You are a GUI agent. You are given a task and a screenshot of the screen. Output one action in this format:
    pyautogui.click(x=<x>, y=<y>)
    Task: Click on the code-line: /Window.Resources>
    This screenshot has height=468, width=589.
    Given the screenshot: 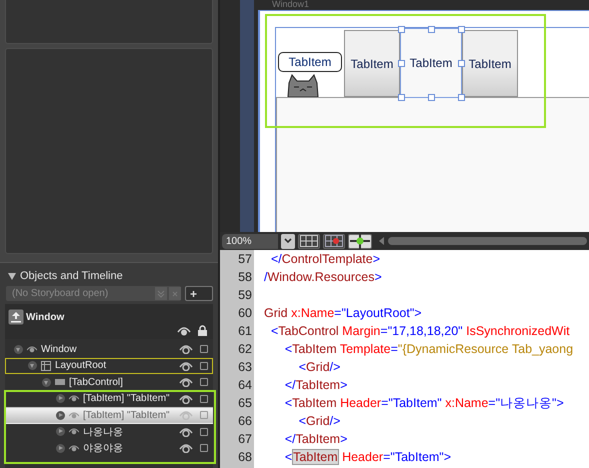 What is the action you would take?
    pyautogui.click(x=323, y=277)
    